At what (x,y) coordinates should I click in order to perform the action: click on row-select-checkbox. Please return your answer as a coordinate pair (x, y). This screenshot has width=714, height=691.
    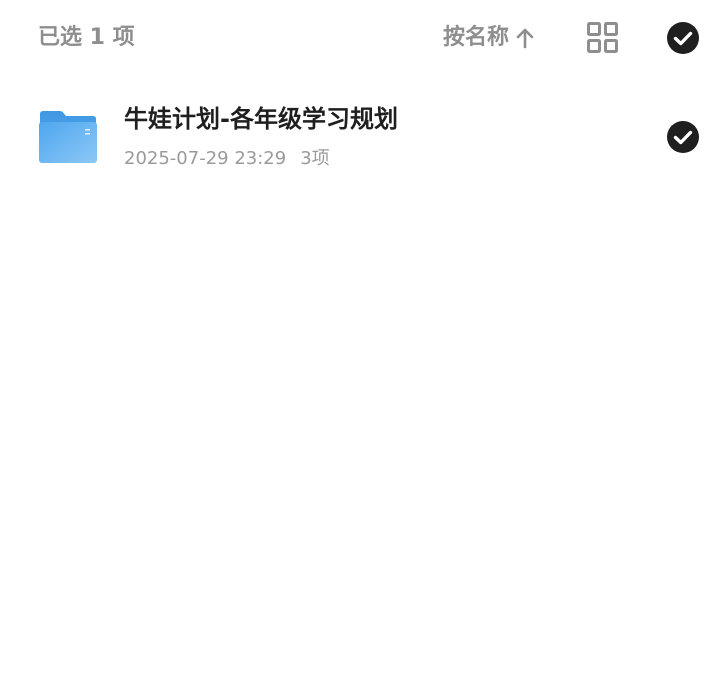
    Looking at the image, I should click on (683, 137).